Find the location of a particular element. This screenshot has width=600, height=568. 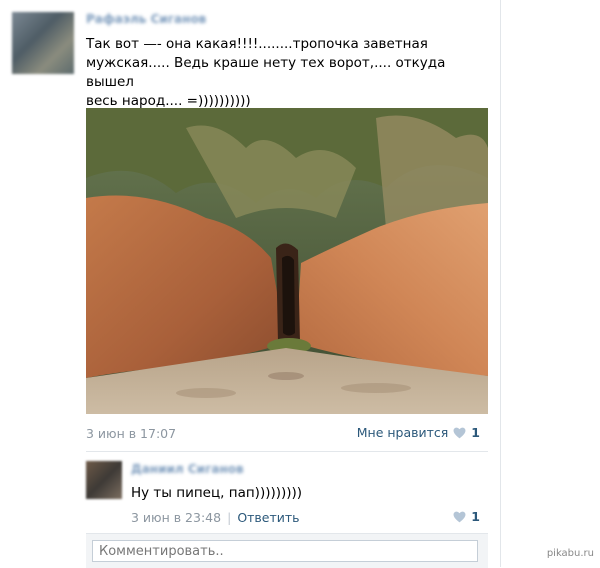

like-count: 1 is located at coordinates (475, 432).